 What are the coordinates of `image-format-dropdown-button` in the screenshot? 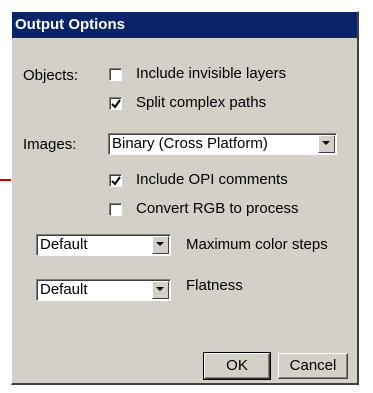 It's located at (326, 144).